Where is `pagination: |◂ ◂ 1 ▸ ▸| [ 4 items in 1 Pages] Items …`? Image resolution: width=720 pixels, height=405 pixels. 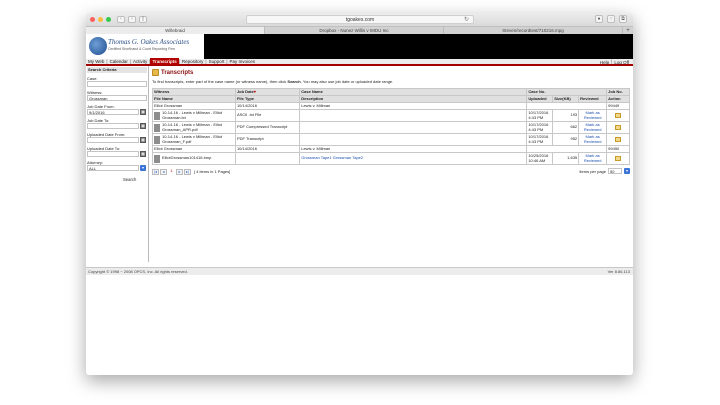 pagination: |◂ ◂ 1 ▸ ▸| [ 4 items in 1 Pages] Items … is located at coordinates (391, 171).